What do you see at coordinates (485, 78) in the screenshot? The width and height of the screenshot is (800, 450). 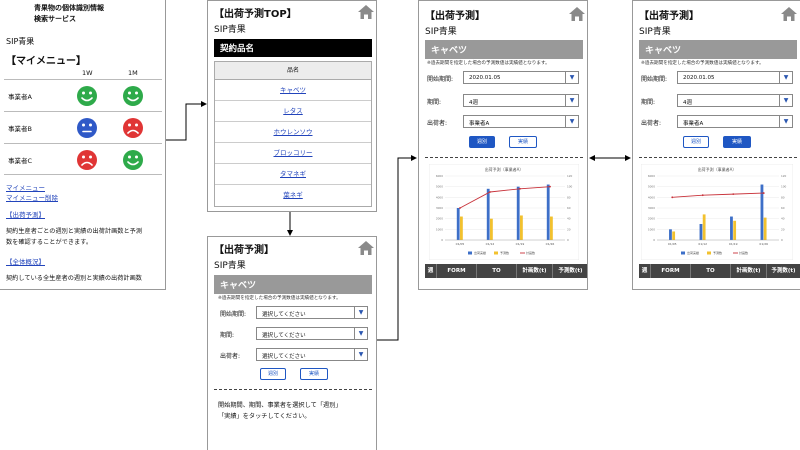 I see `start-period-value: 2020.01.05` at bounding box center [485, 78].